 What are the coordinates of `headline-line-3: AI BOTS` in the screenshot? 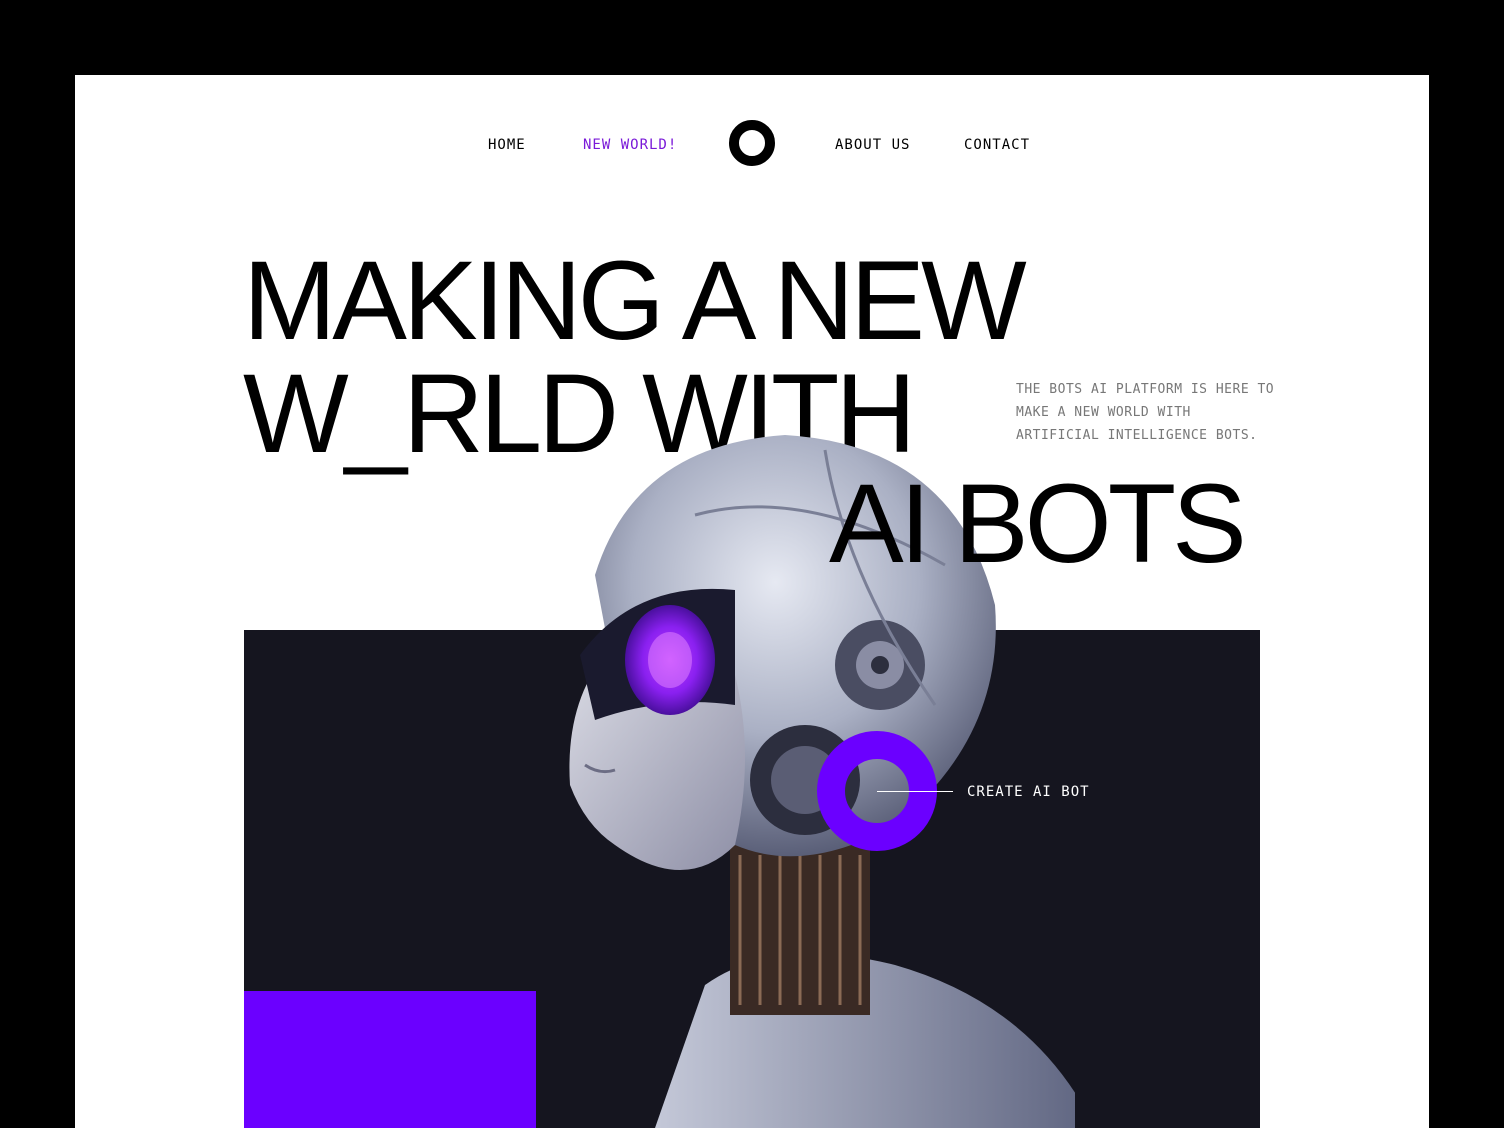 It's located at (1038, 523).